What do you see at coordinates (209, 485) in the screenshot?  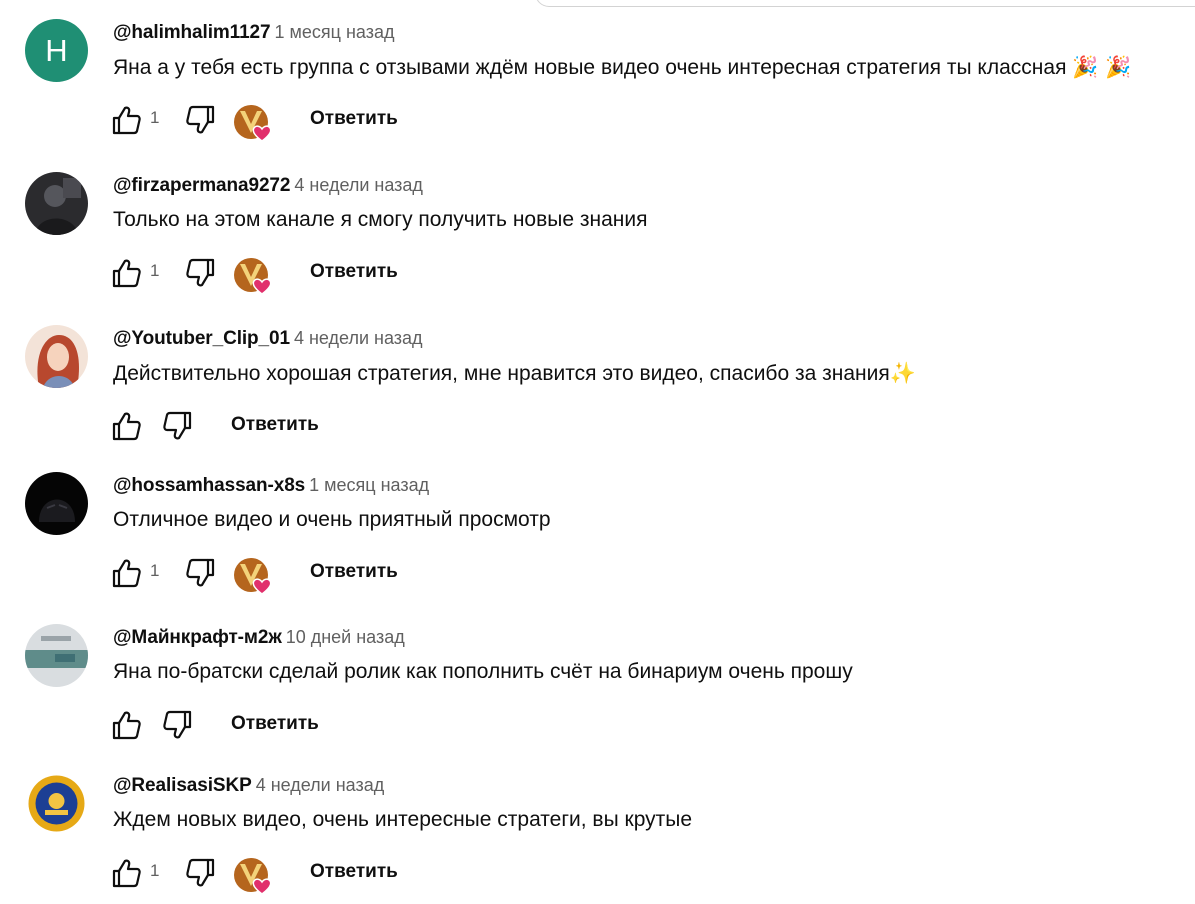 I see `comment-author: @hossamhassan-x8s` at bounding box center [209, 485].